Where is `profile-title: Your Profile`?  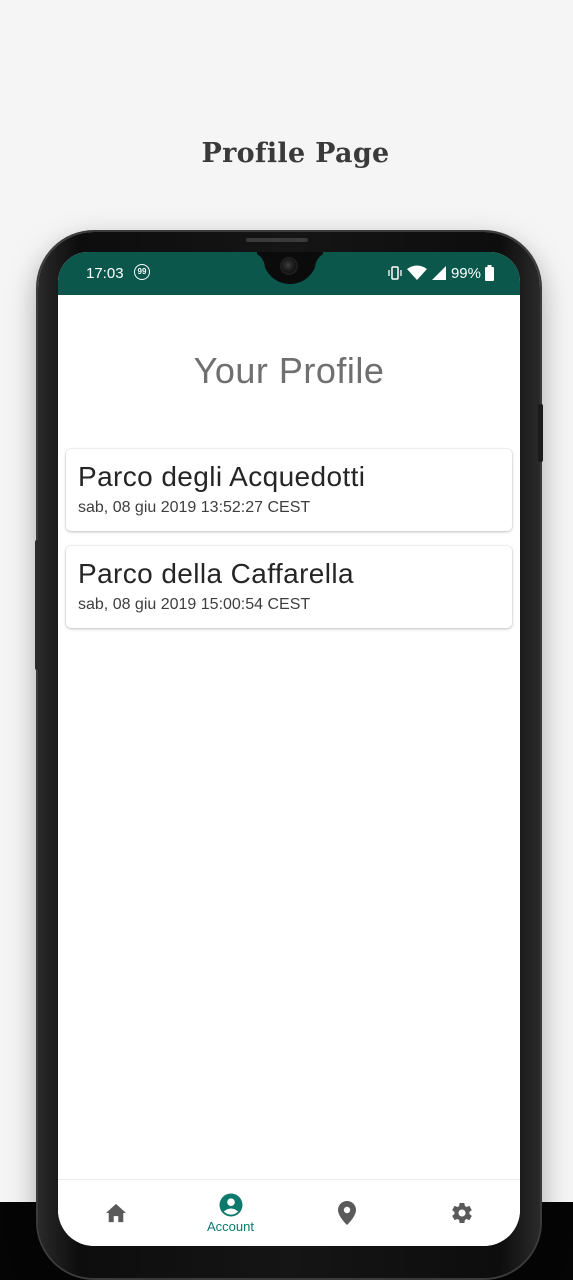 profile-title: Your Profile is located at coordinates (289, 370).